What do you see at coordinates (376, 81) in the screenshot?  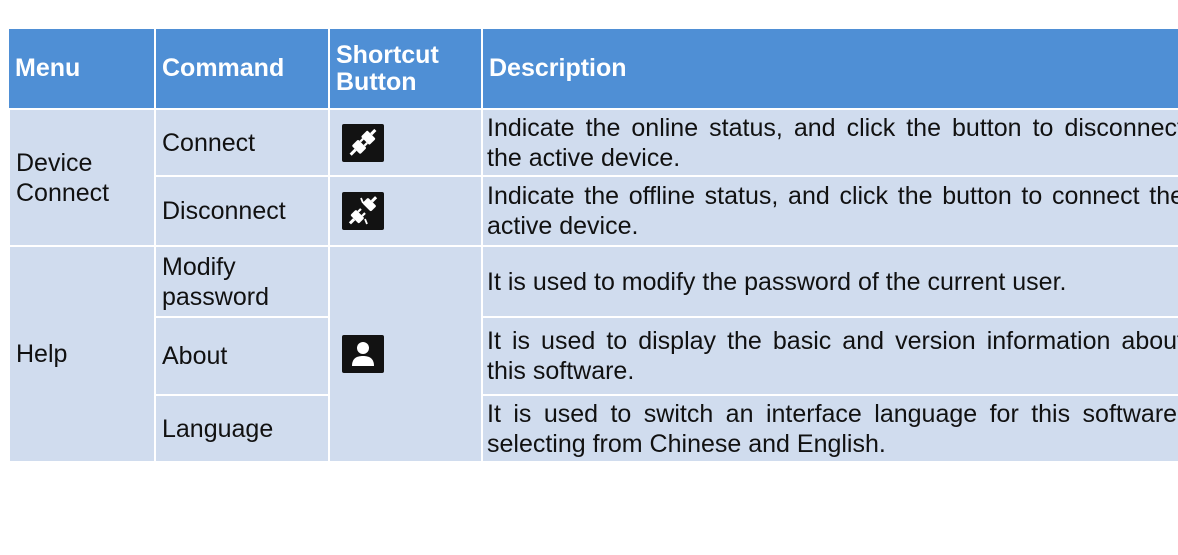 I see `header-shortcut-line2: Button` at bounding box center [376, 81].